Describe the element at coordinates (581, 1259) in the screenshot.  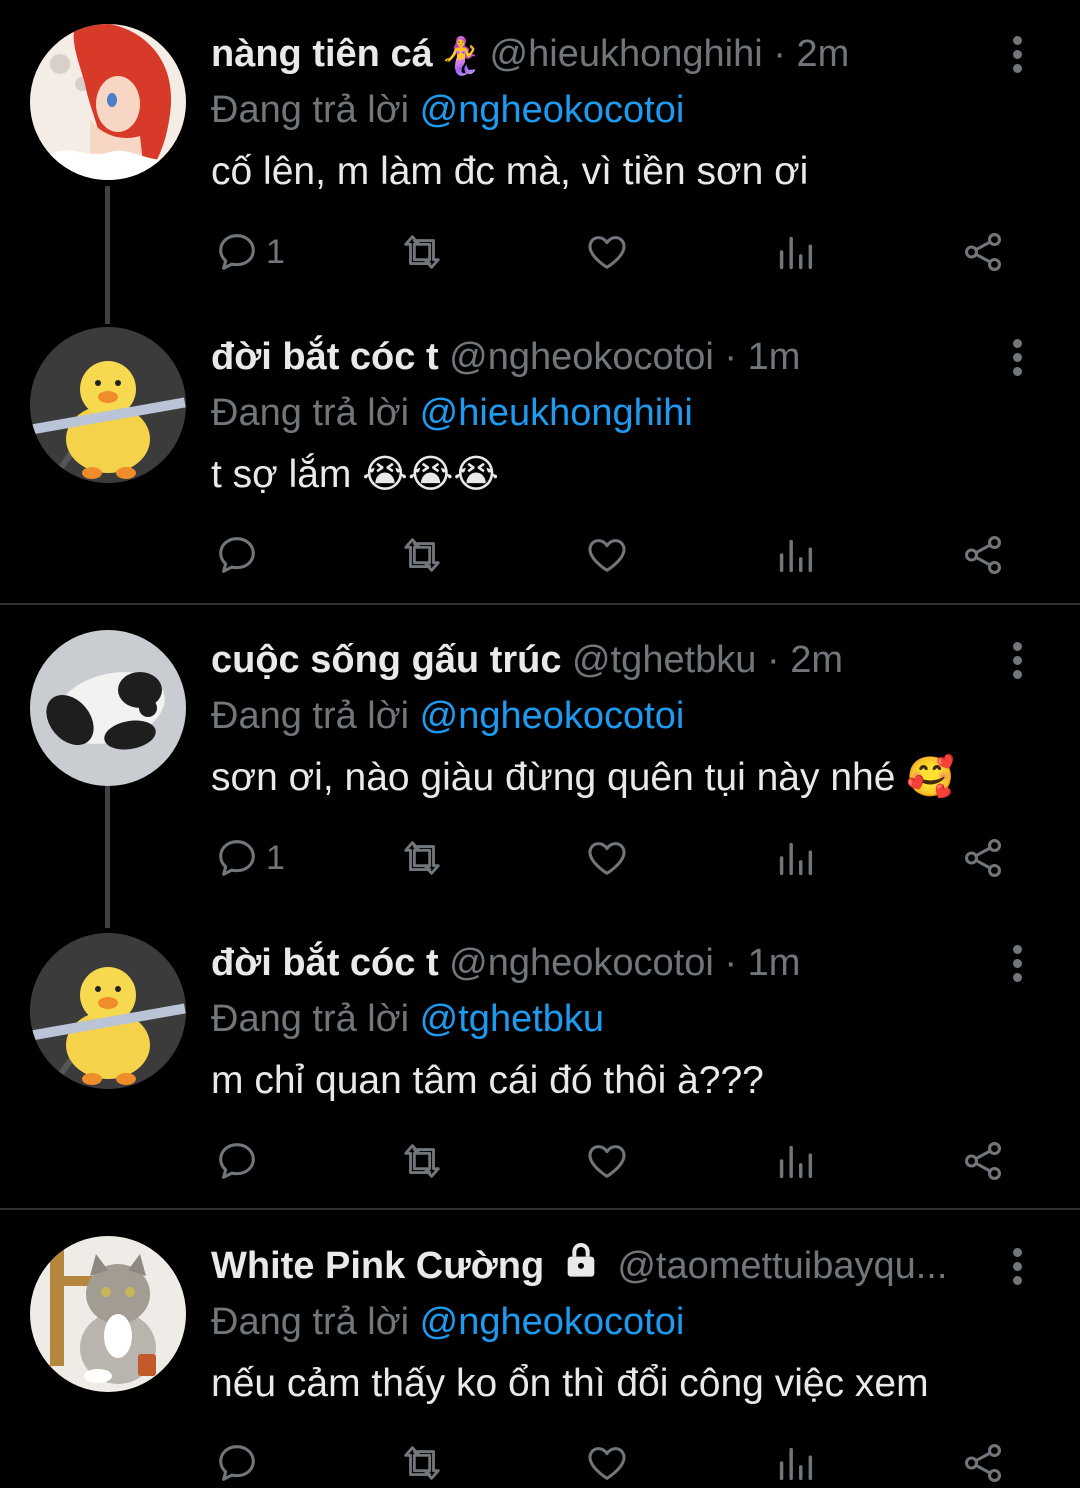
I see `lock-icon-graphic` at that location.